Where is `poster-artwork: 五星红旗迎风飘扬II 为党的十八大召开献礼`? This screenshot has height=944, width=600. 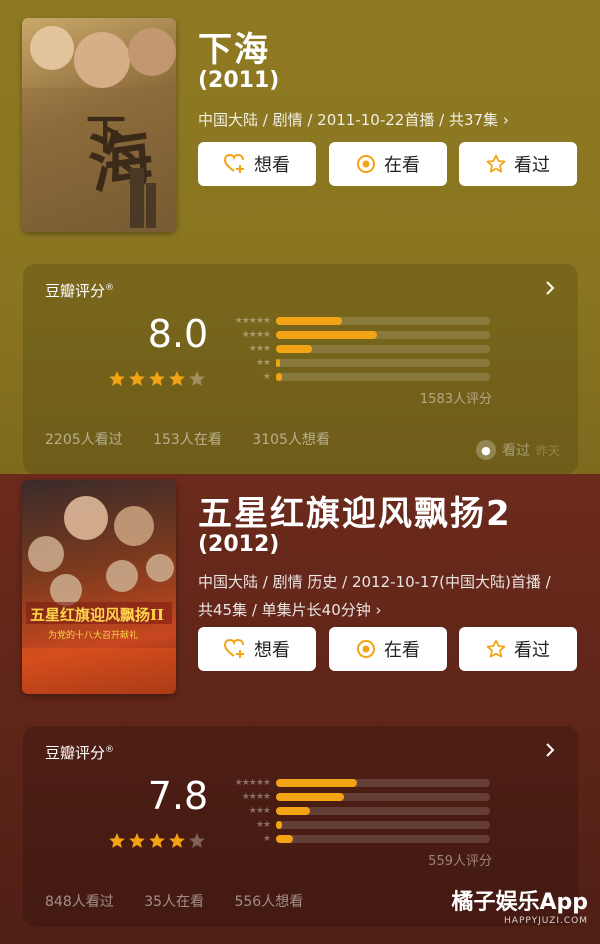
poster-artwork: 五星红旗迎风飘扬II 为党的十八大召开献礼 is located at coordinates (99, 595).